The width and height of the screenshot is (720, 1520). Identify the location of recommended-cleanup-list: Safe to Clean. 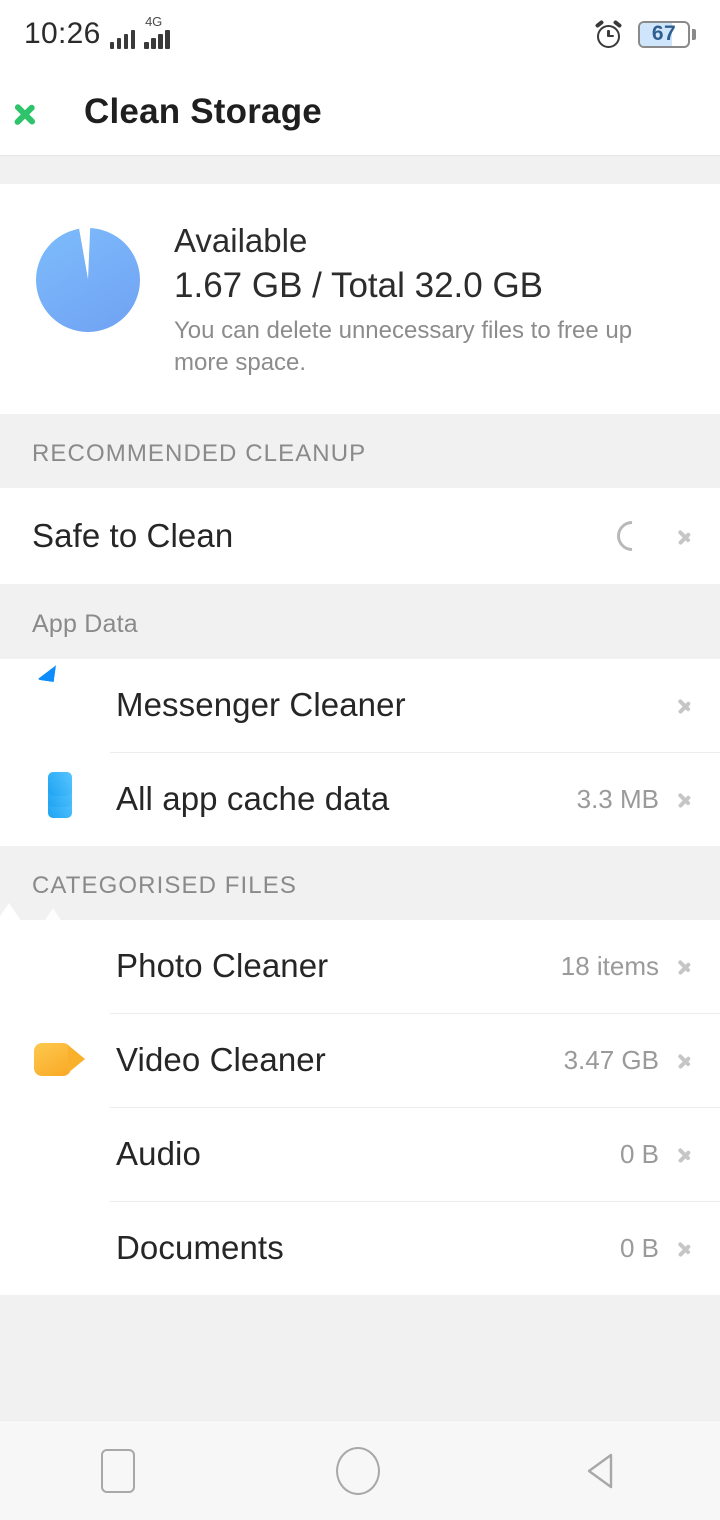
(360, 535).